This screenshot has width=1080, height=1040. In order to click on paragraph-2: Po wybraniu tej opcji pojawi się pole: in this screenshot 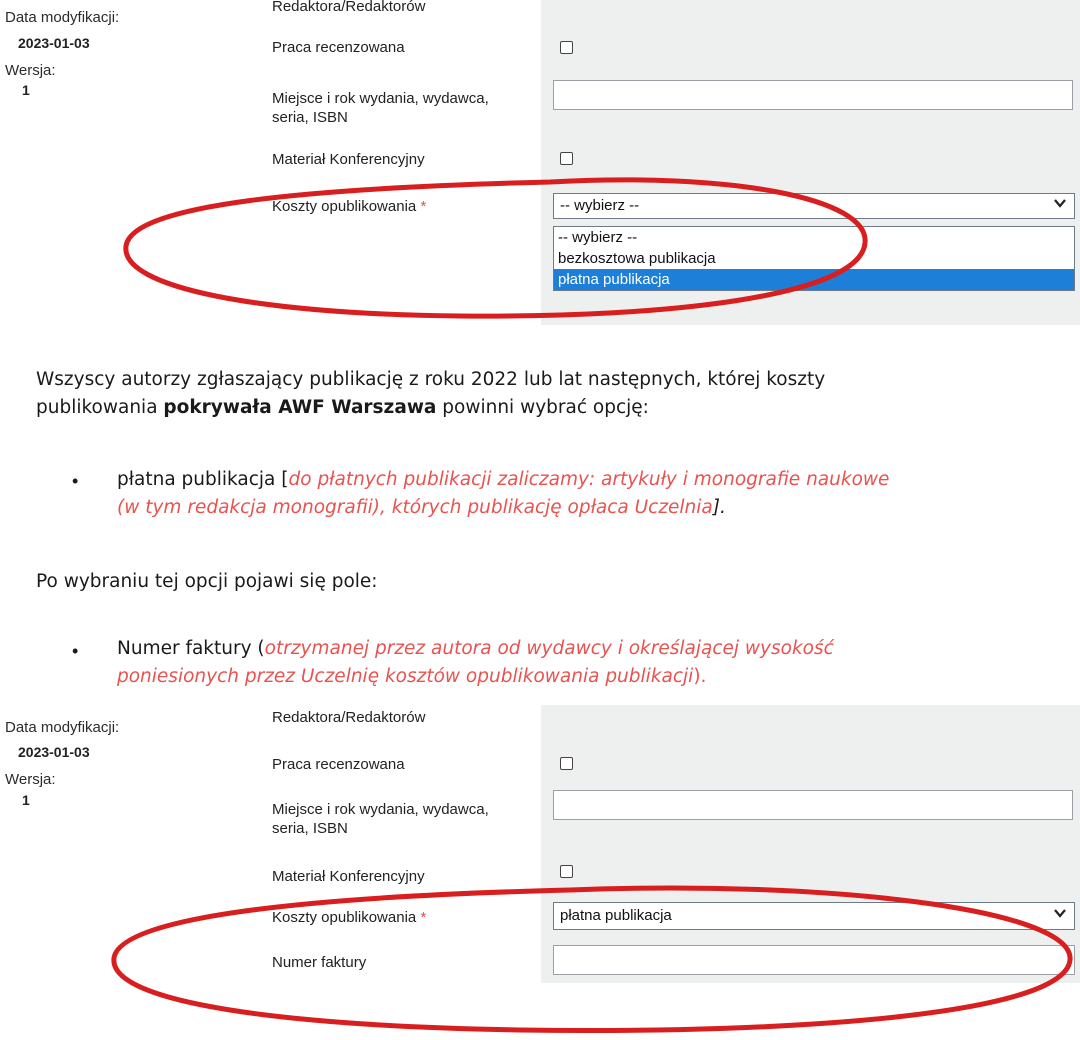, I will do `click(207, 581)`.